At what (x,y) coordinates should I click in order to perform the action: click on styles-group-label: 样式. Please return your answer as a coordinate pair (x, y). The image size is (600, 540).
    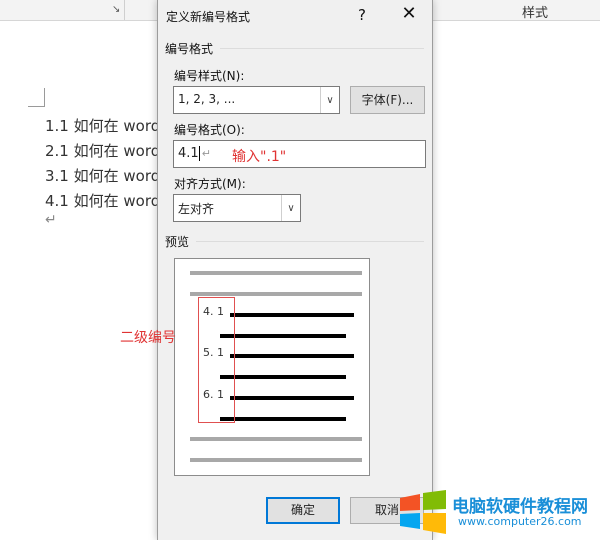
    Looking at the image, I should click on (535, 13).